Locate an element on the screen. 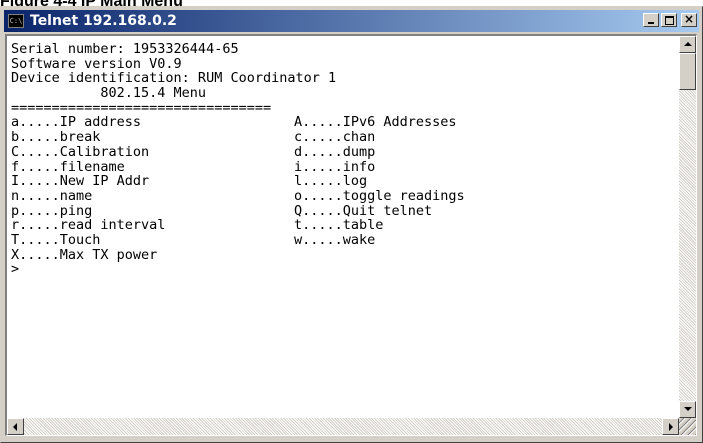 The width and height of the screenshot is (703, 443). menu-row: p.....ping Q.....Quit telnet is located at coordinates (338, 210).